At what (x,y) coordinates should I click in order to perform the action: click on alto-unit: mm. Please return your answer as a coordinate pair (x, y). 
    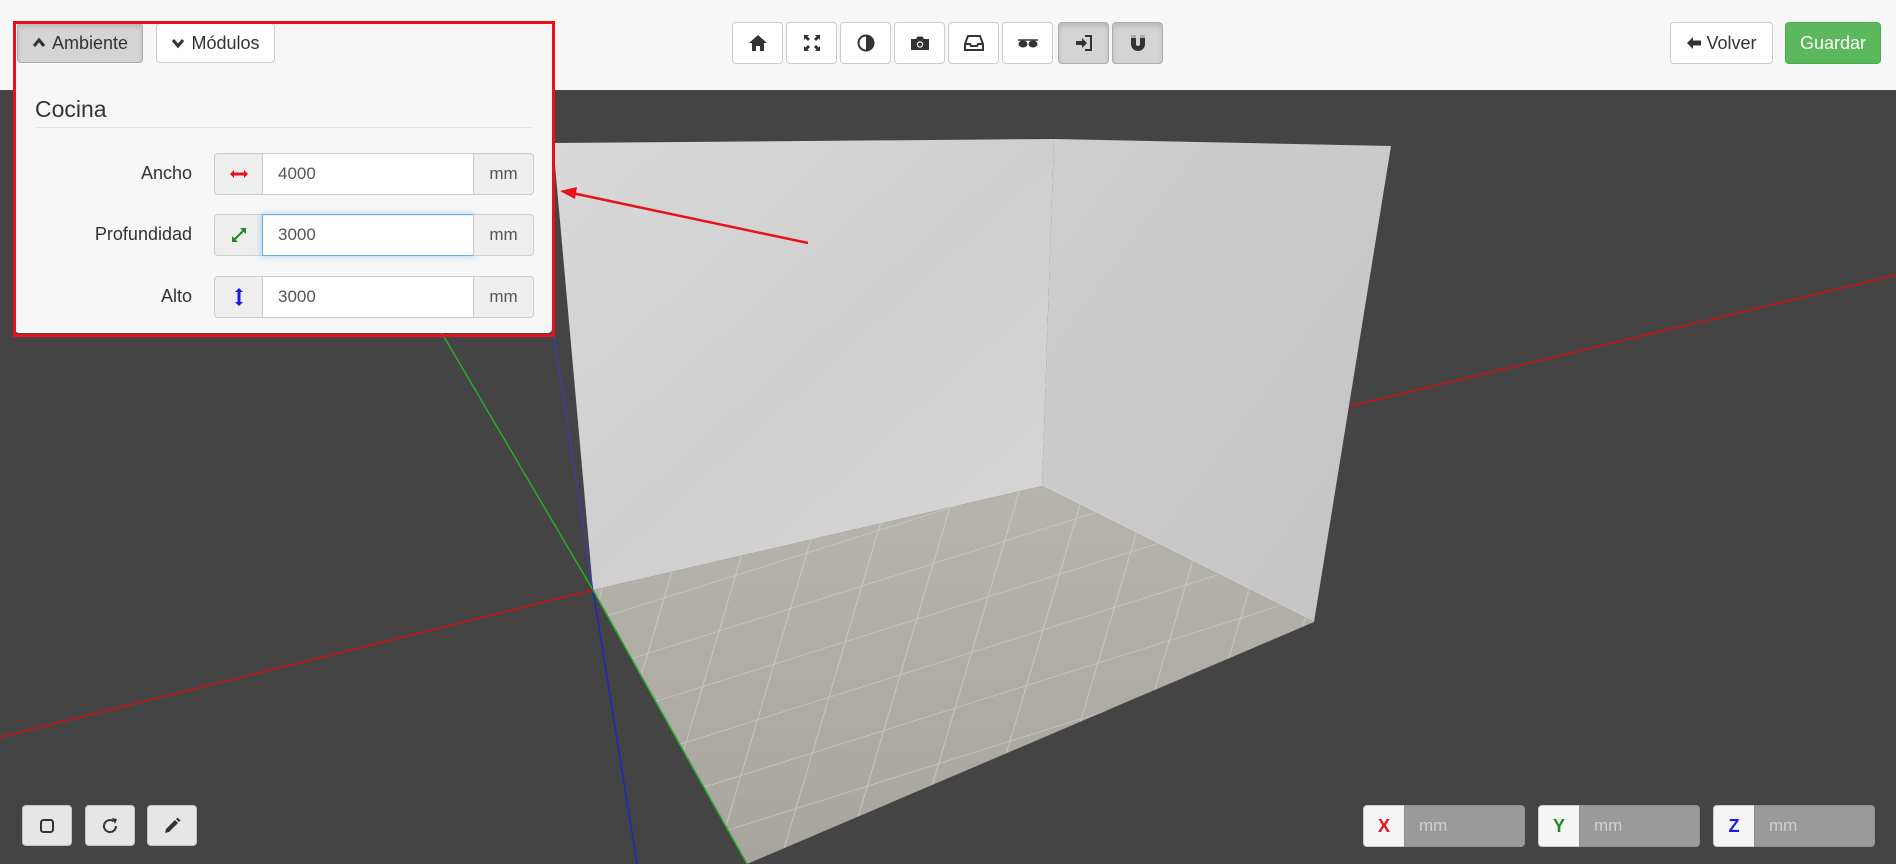
    Looking at the image, I should click on (503, 297).